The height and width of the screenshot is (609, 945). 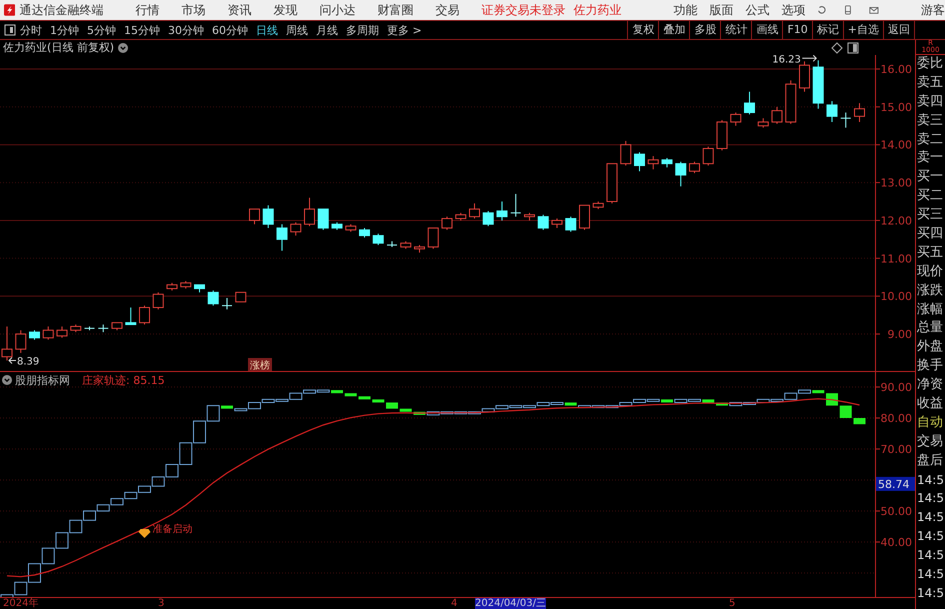 I want to click on period-tab: 15分钟, so click(x=142, y=30).